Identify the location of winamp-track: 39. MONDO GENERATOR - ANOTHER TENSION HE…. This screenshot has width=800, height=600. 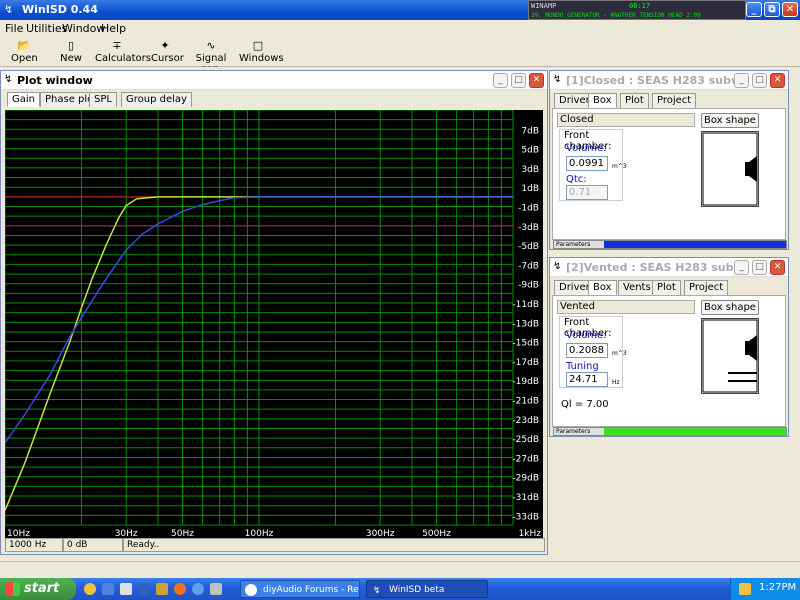
(616, 15).